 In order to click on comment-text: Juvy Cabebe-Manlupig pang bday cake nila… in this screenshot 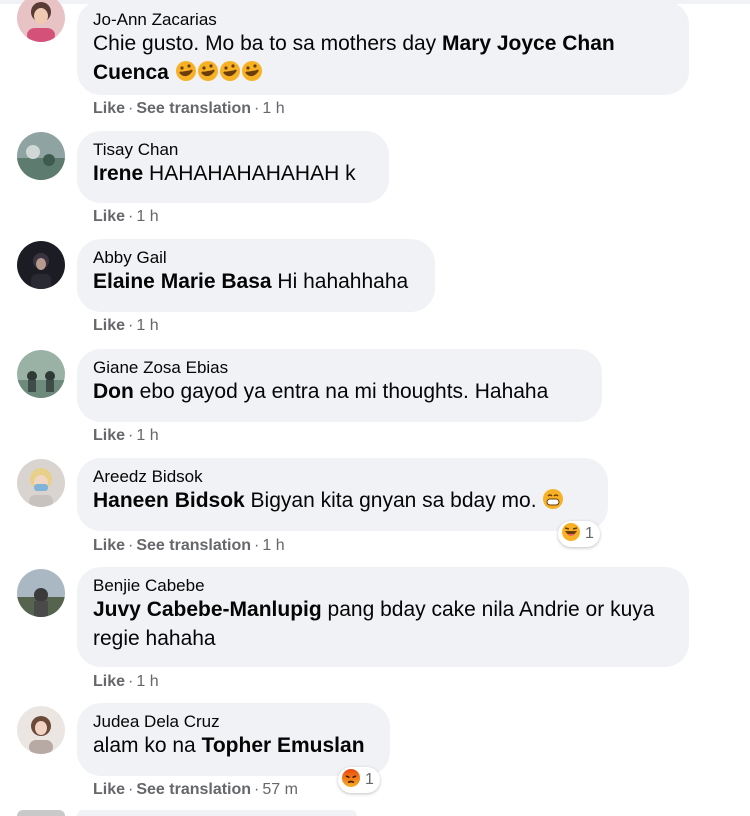, I will do `click(378, 624)`.